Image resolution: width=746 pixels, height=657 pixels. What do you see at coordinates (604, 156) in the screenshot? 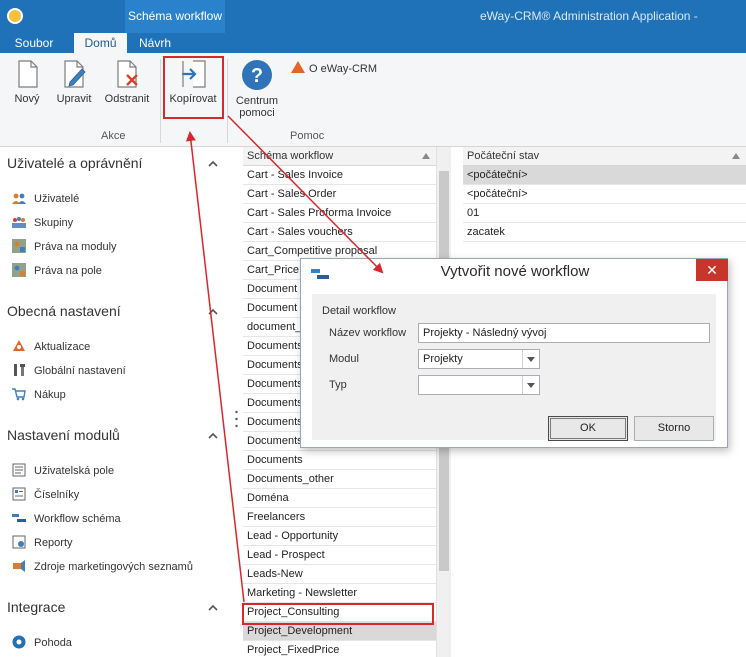
I see `column-header-initial-state: Počáteční stav` at bounding box center [604, 156].